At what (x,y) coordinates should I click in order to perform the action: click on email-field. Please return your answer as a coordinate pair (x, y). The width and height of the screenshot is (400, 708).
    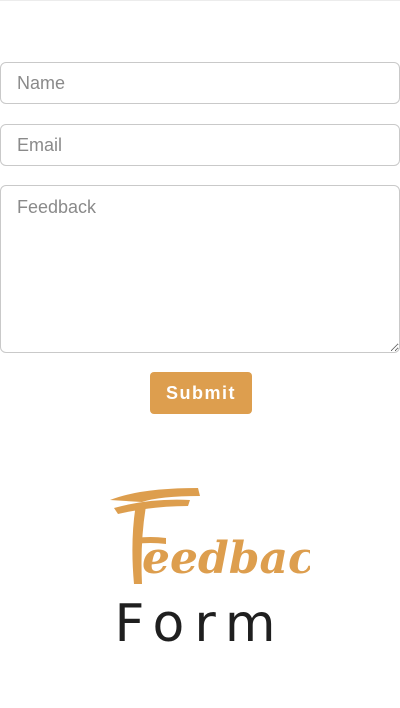
    Looking at the image, I should click on (200, 145).